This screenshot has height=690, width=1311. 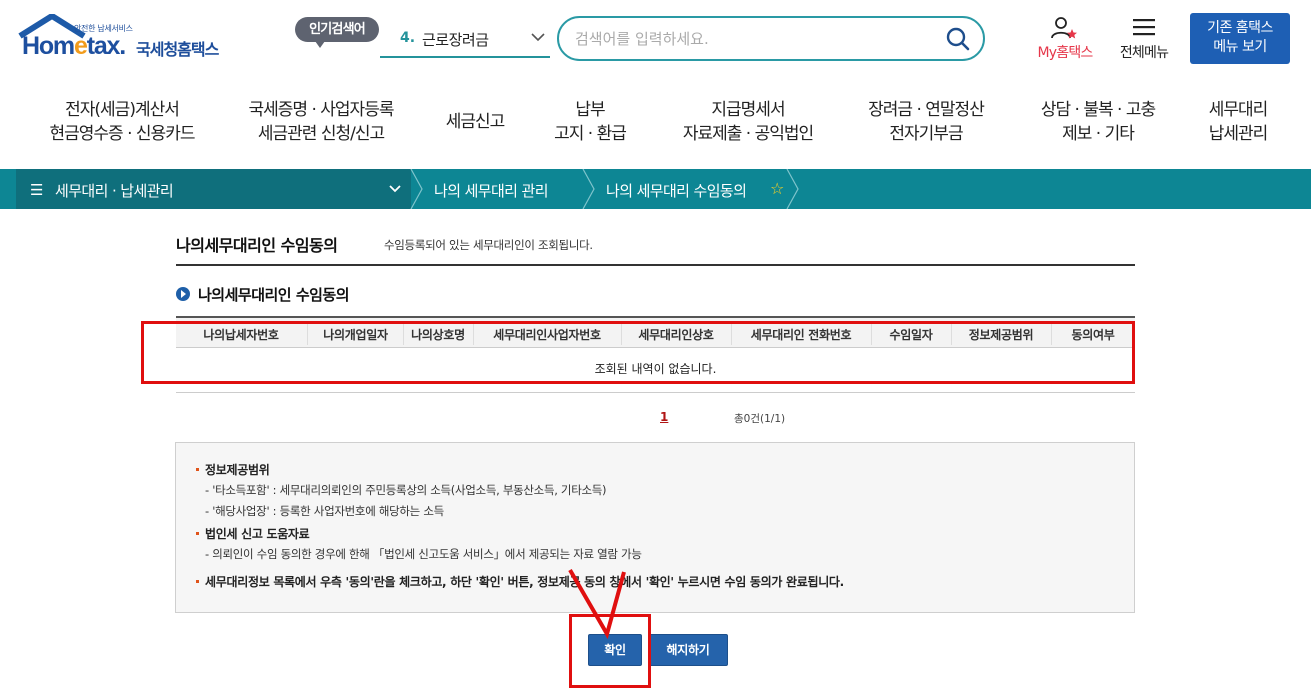 I want to click on my-hometax-label: My홈택스, so click(x=1065, y=53).